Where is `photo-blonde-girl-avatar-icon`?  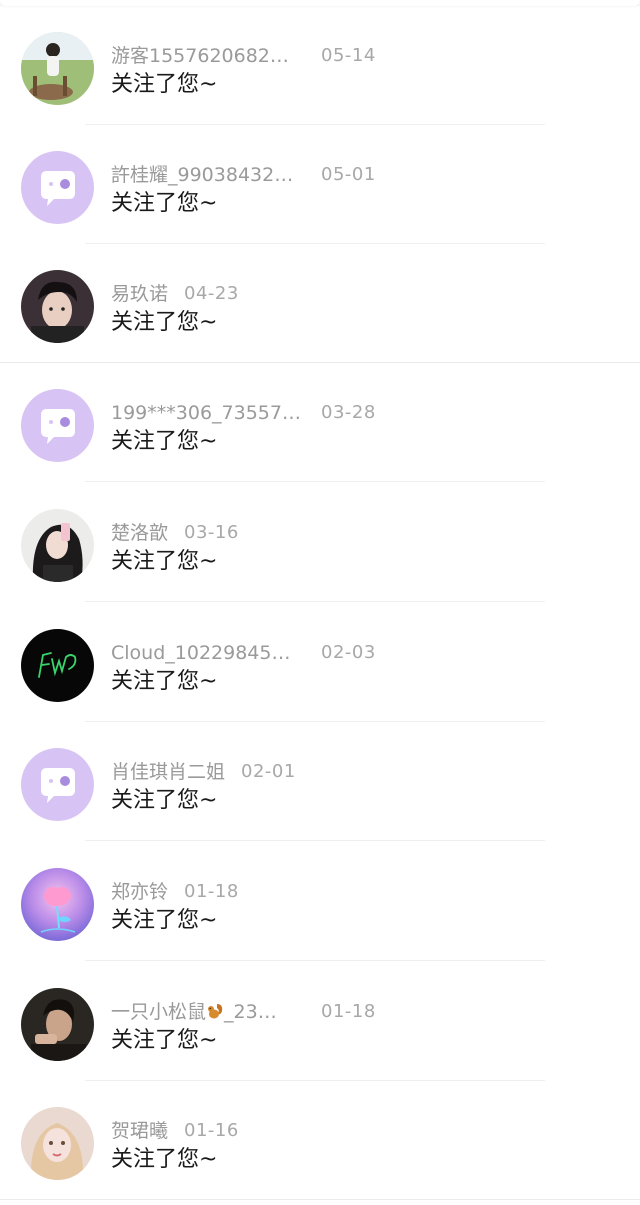 photo-blonde-girl-avatar-icon is located at coordinates (57, 1143).